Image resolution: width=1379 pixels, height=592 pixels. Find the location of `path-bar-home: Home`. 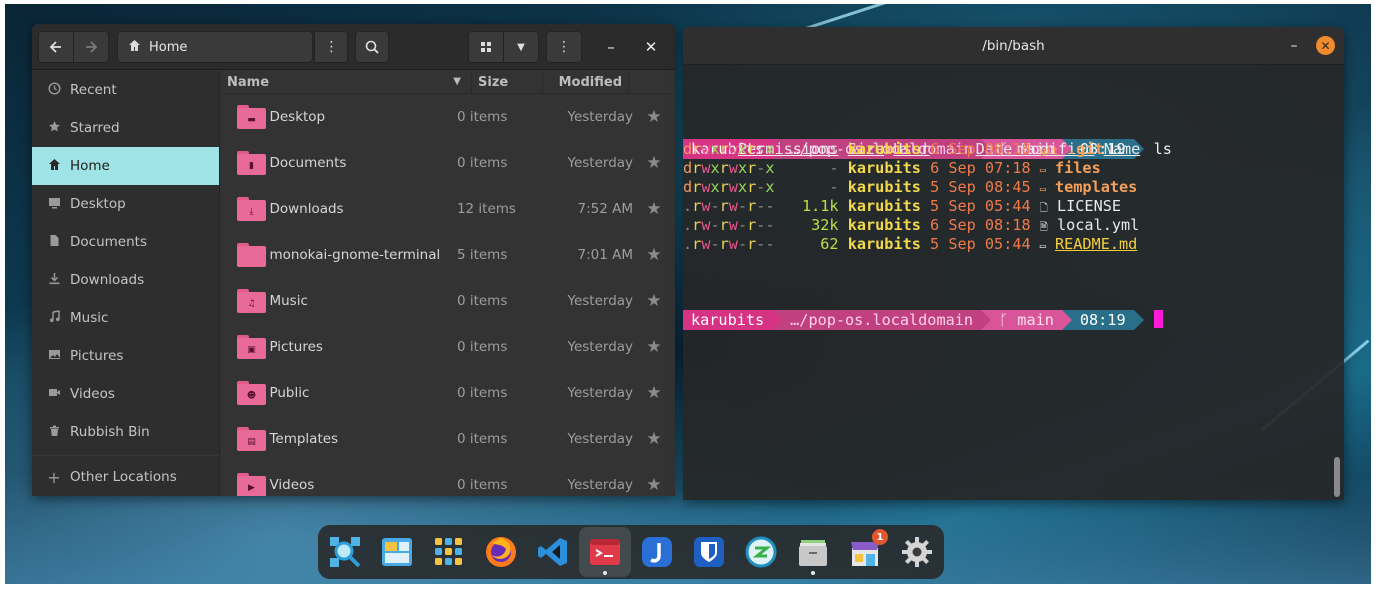

path-bar-home: Home is located at coordinates (215, 47).